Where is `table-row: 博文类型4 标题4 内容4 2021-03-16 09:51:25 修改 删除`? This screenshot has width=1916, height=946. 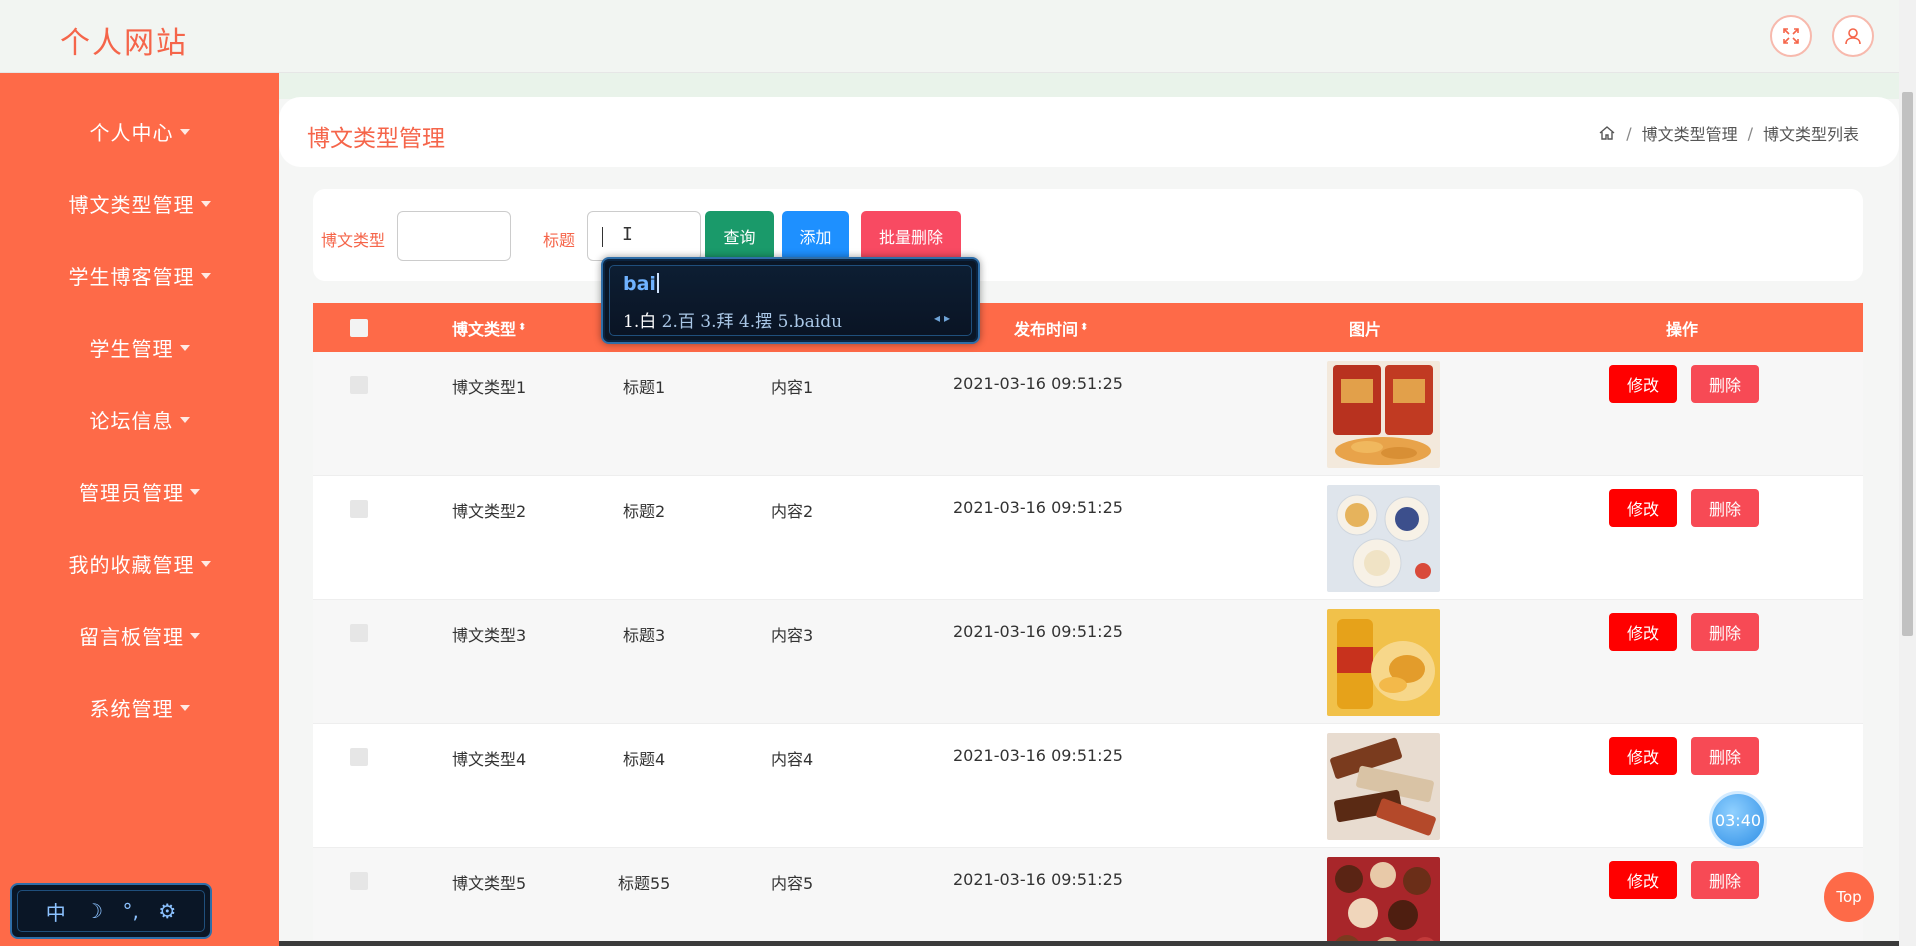
table-row: 博文类型4 标题4 内容4 2021-03-16 09:51:25 修改 删除 is located at coordinates (1088, 786).